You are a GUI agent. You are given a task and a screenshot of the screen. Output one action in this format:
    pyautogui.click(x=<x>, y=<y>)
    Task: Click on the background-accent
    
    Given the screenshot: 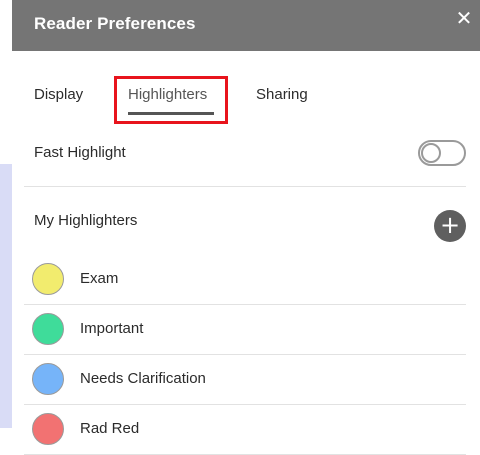 What is the action you would take?
    pyautogui.click(x=6, y=296)
    